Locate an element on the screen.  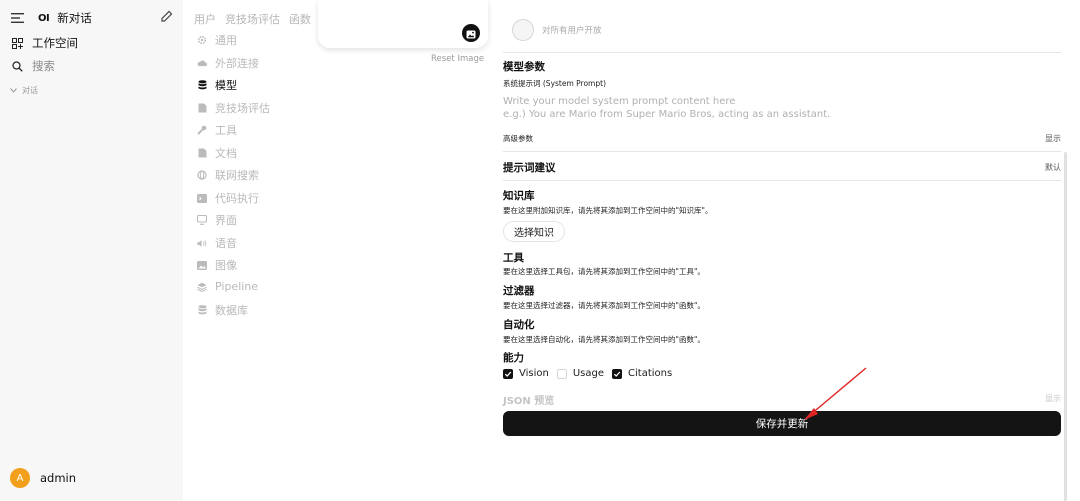
settings-nav-label: 图像 is located at coordinates (226, 265).